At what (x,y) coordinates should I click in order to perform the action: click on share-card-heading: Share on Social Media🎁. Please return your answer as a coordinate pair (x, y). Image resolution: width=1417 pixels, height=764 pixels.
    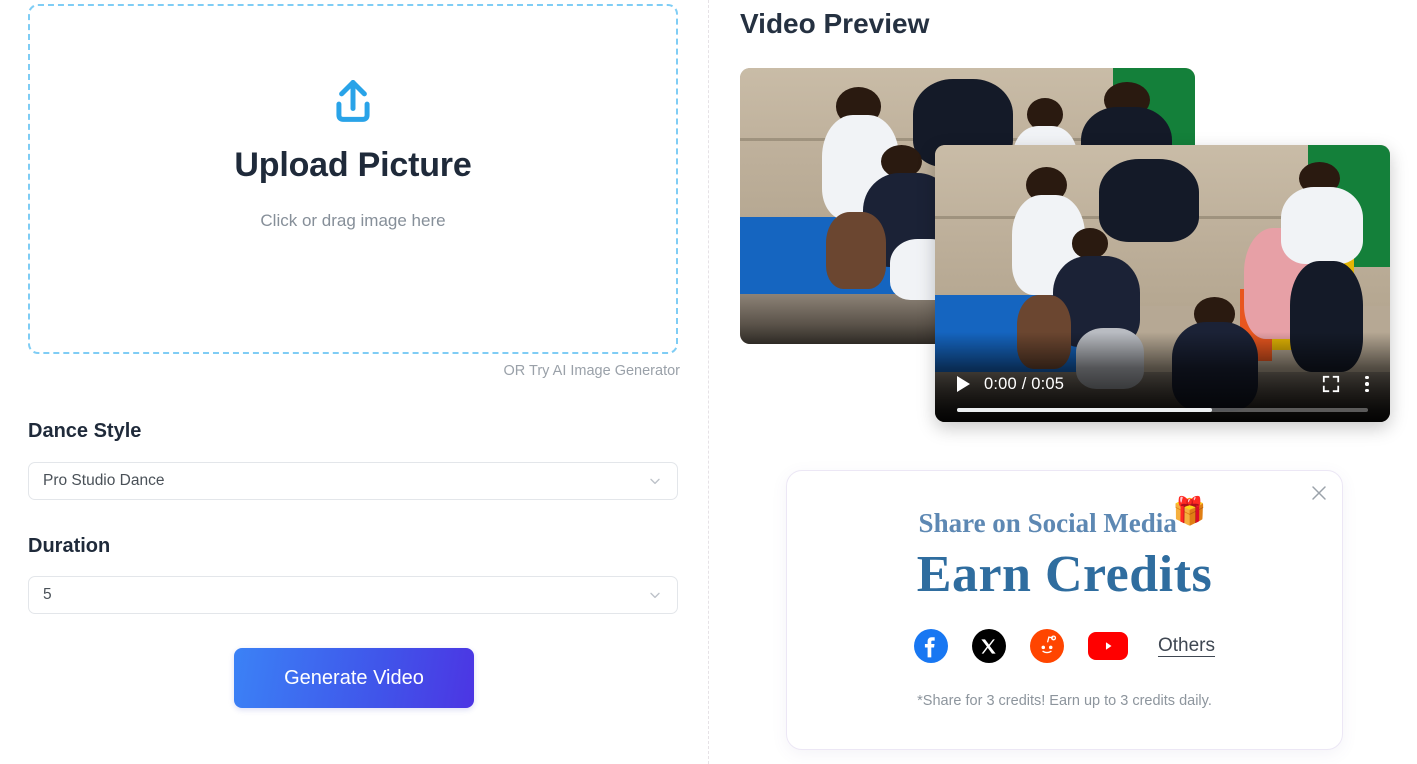
    Looking at the image, I should click on (1064, 517).